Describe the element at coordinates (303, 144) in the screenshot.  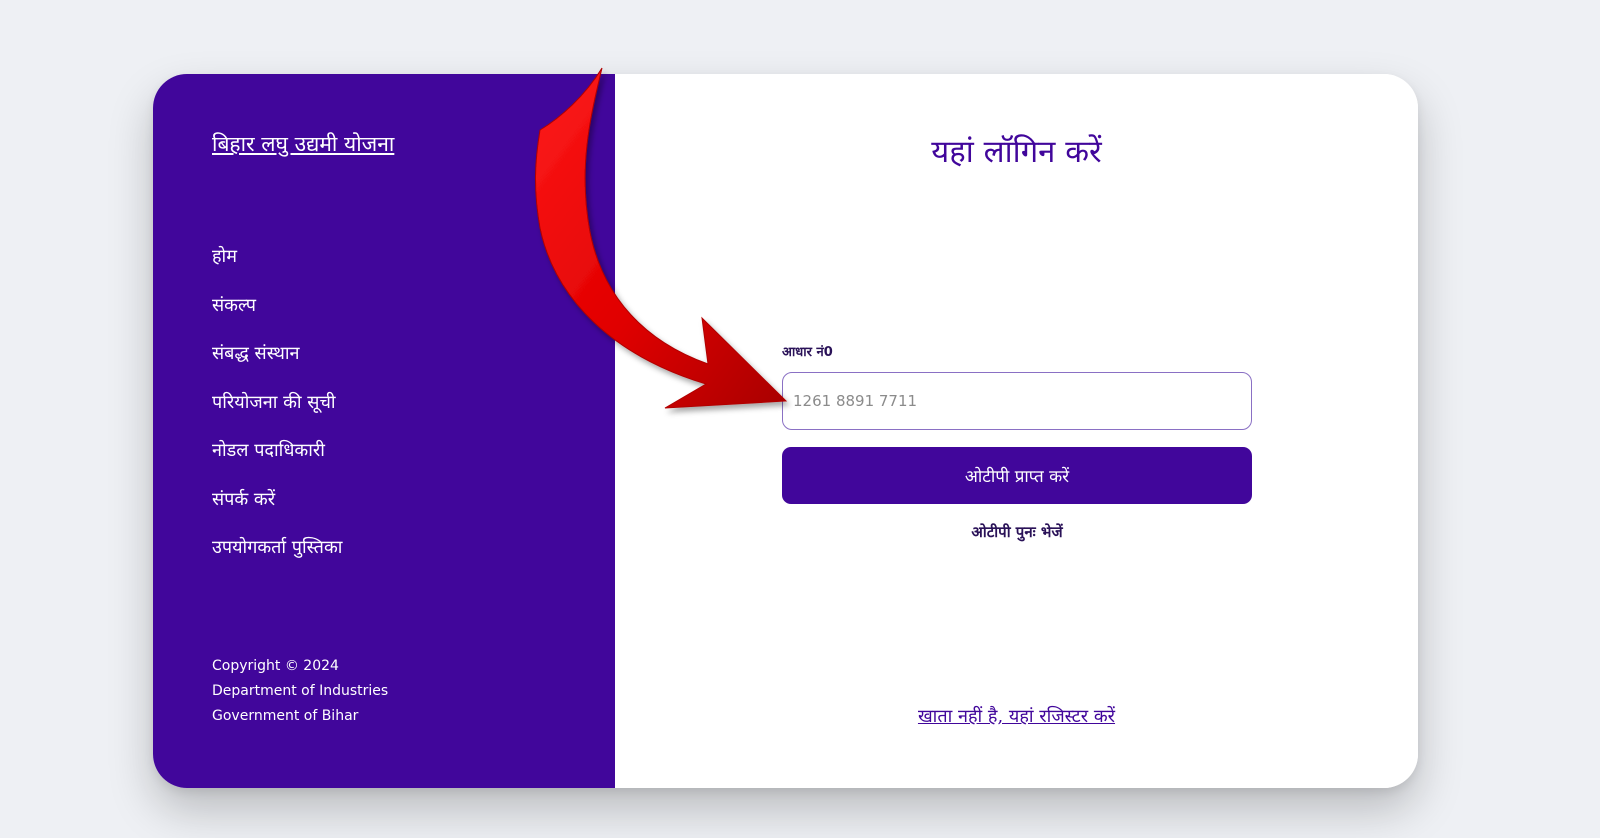
I see `site-brand-link: बिहार लघु उद्यमी योजना` at that location.